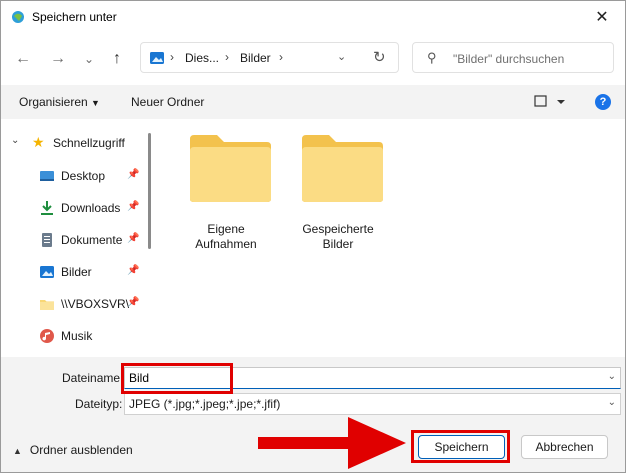 This screenshot has height=475, width=626. I want to click on sidebar-item-music: Musik, so click(76, 336).